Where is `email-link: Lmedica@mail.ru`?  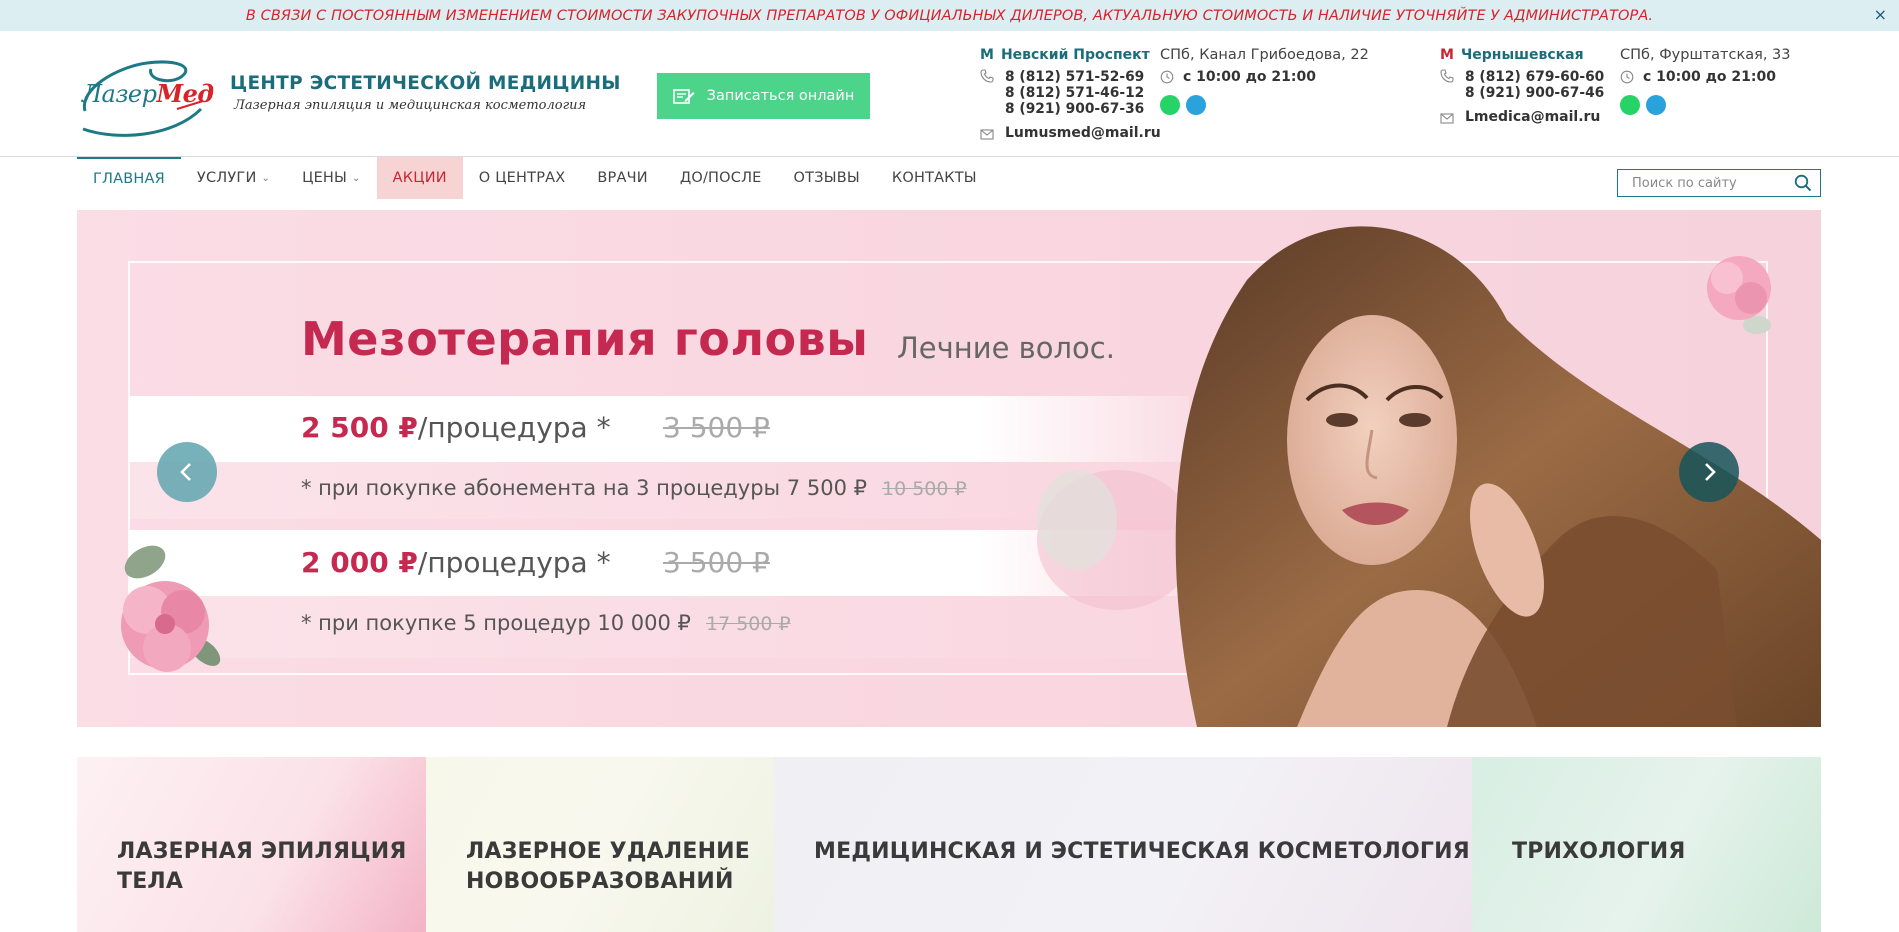 email-link: Lmedica@mail.ru is located at coordinates (1532, 117).